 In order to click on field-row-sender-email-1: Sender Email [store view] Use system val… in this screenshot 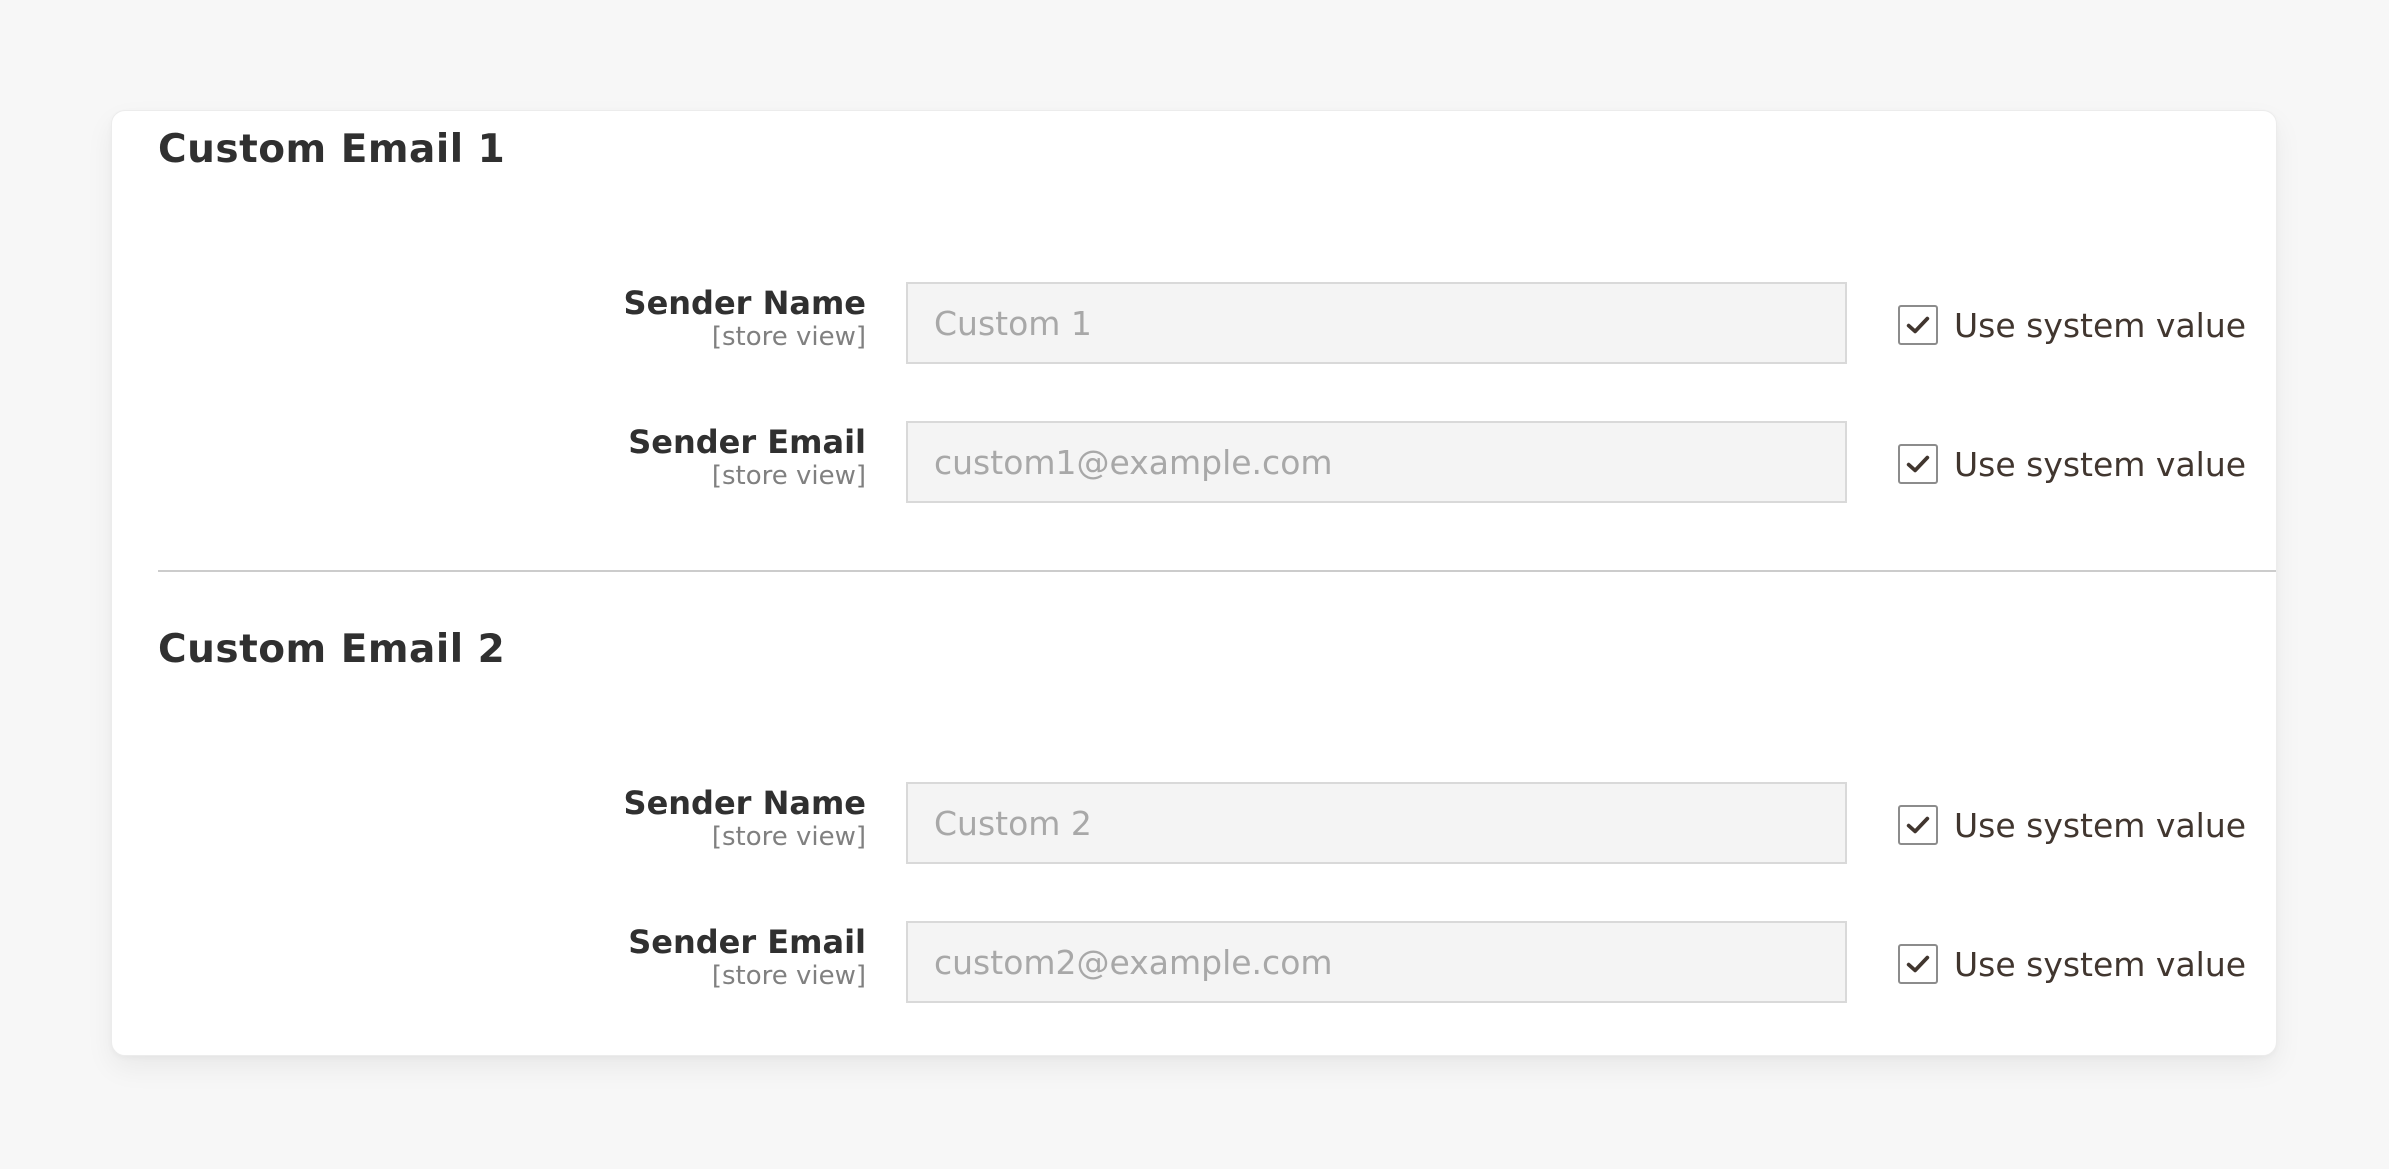, I will do `click(1194, 462)`.